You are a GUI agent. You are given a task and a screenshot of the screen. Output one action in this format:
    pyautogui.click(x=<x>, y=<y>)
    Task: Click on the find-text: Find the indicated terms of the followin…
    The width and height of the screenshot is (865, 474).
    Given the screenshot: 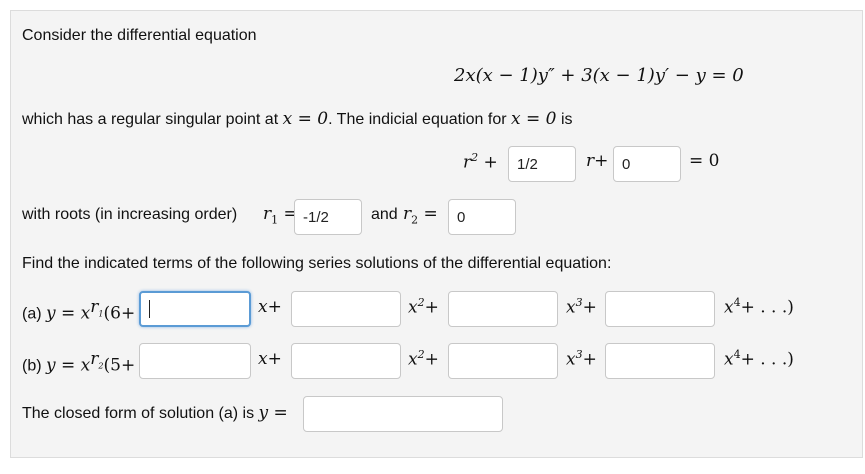 What is the action you would take?
    pyautogui.click(x=317, y=263)
    